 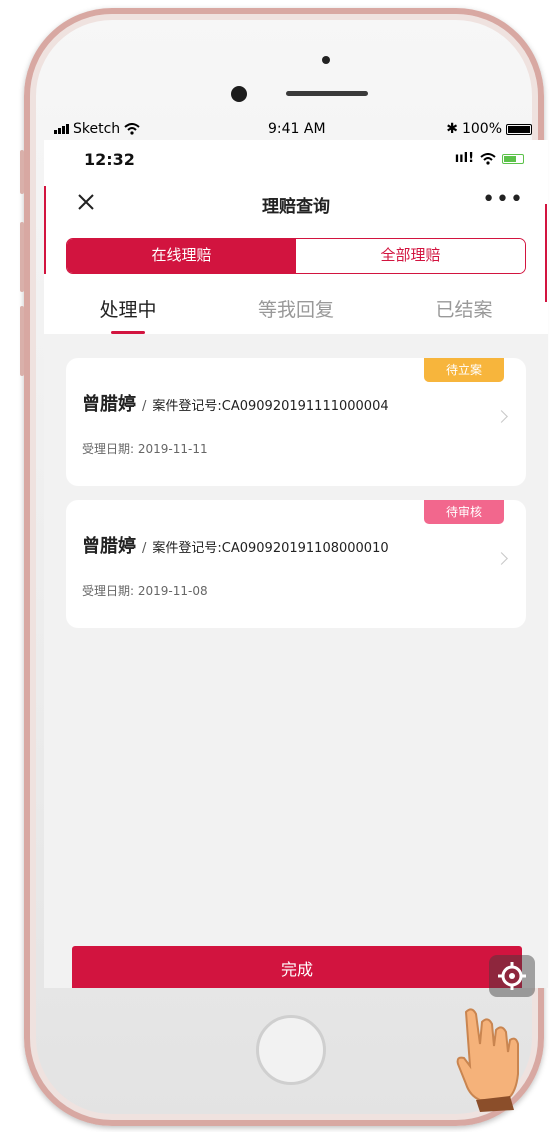 I want to click on front-camera, so click(x=239, y=94).